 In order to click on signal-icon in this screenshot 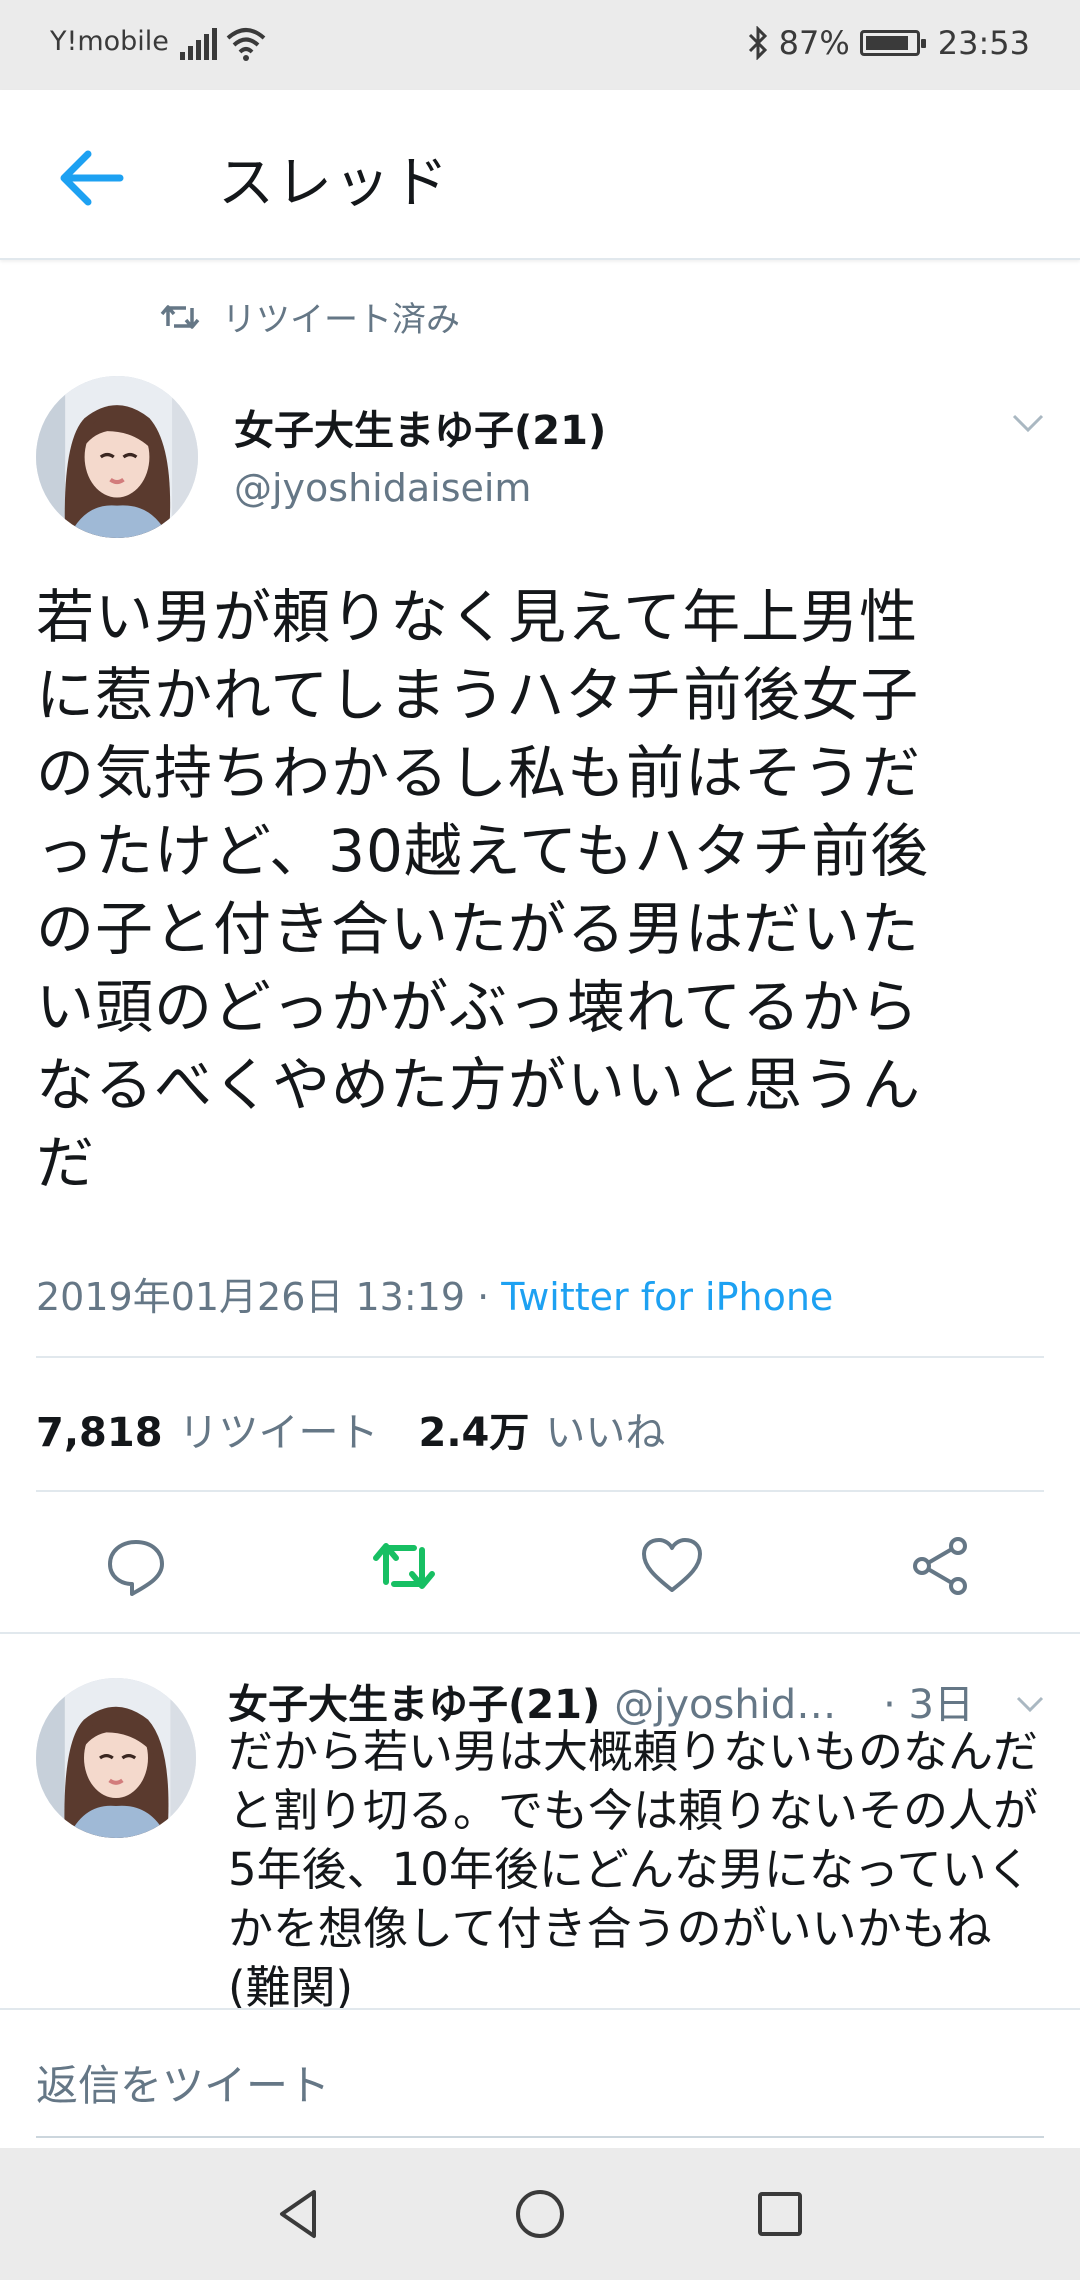, I will do `click(198, 44)`.